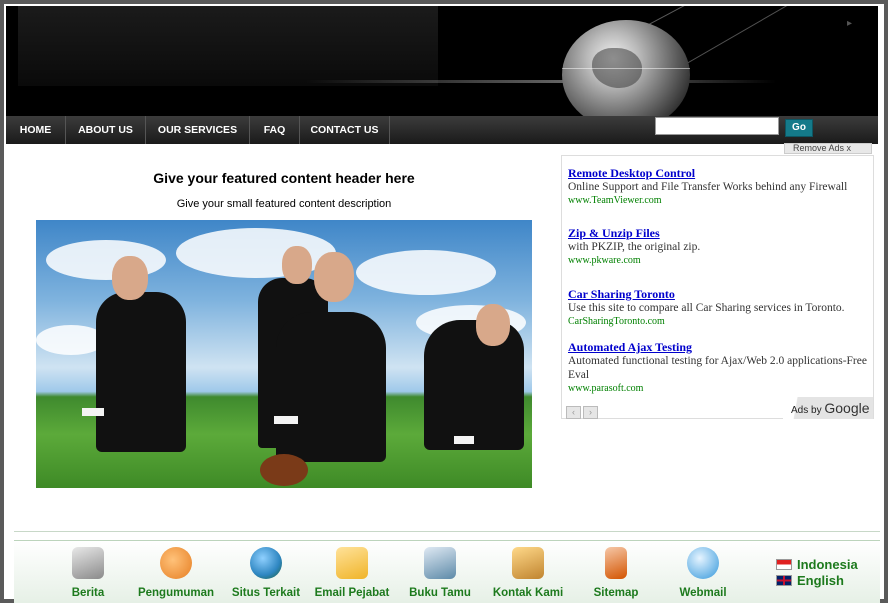 The image size is (888, 603). What do you see at coordinates (284, 470) in the screenshot?
I see `football` at bounding box center [284, 470].